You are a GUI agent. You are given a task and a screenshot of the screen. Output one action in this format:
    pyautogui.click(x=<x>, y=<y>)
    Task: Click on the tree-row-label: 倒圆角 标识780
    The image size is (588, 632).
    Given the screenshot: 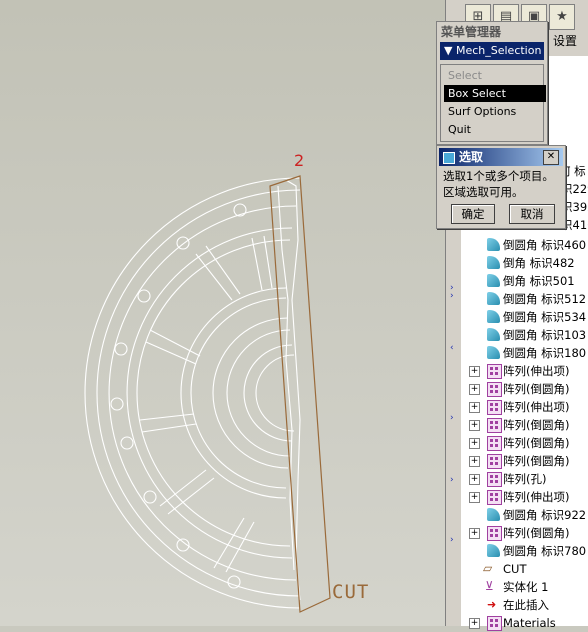 What is the action you would take?
    pyautogui.click(x=545, y=551)
    